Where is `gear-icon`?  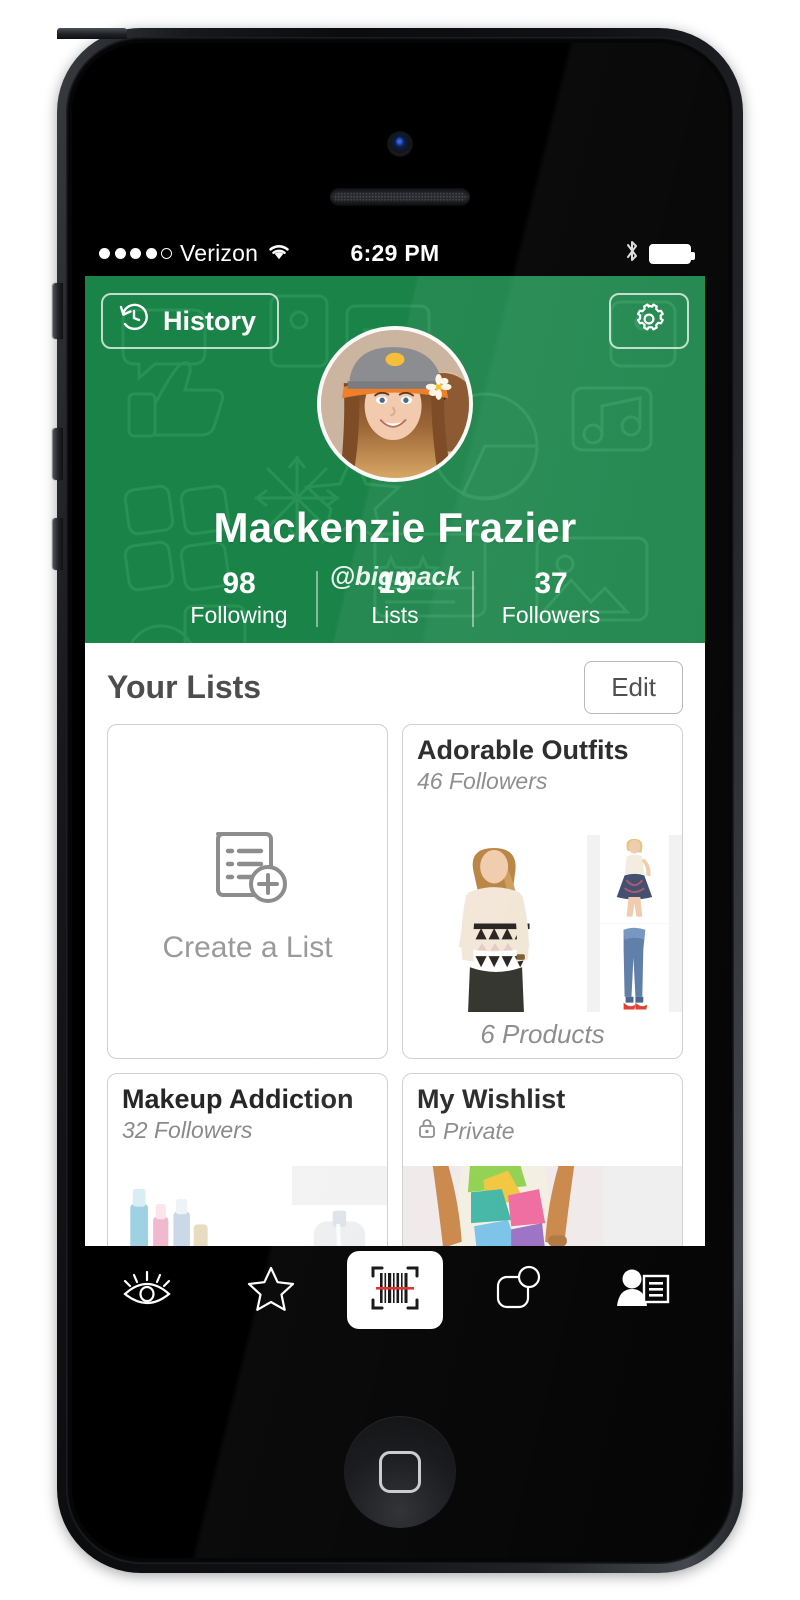
gear-icon is located at coordinates (649, 321).